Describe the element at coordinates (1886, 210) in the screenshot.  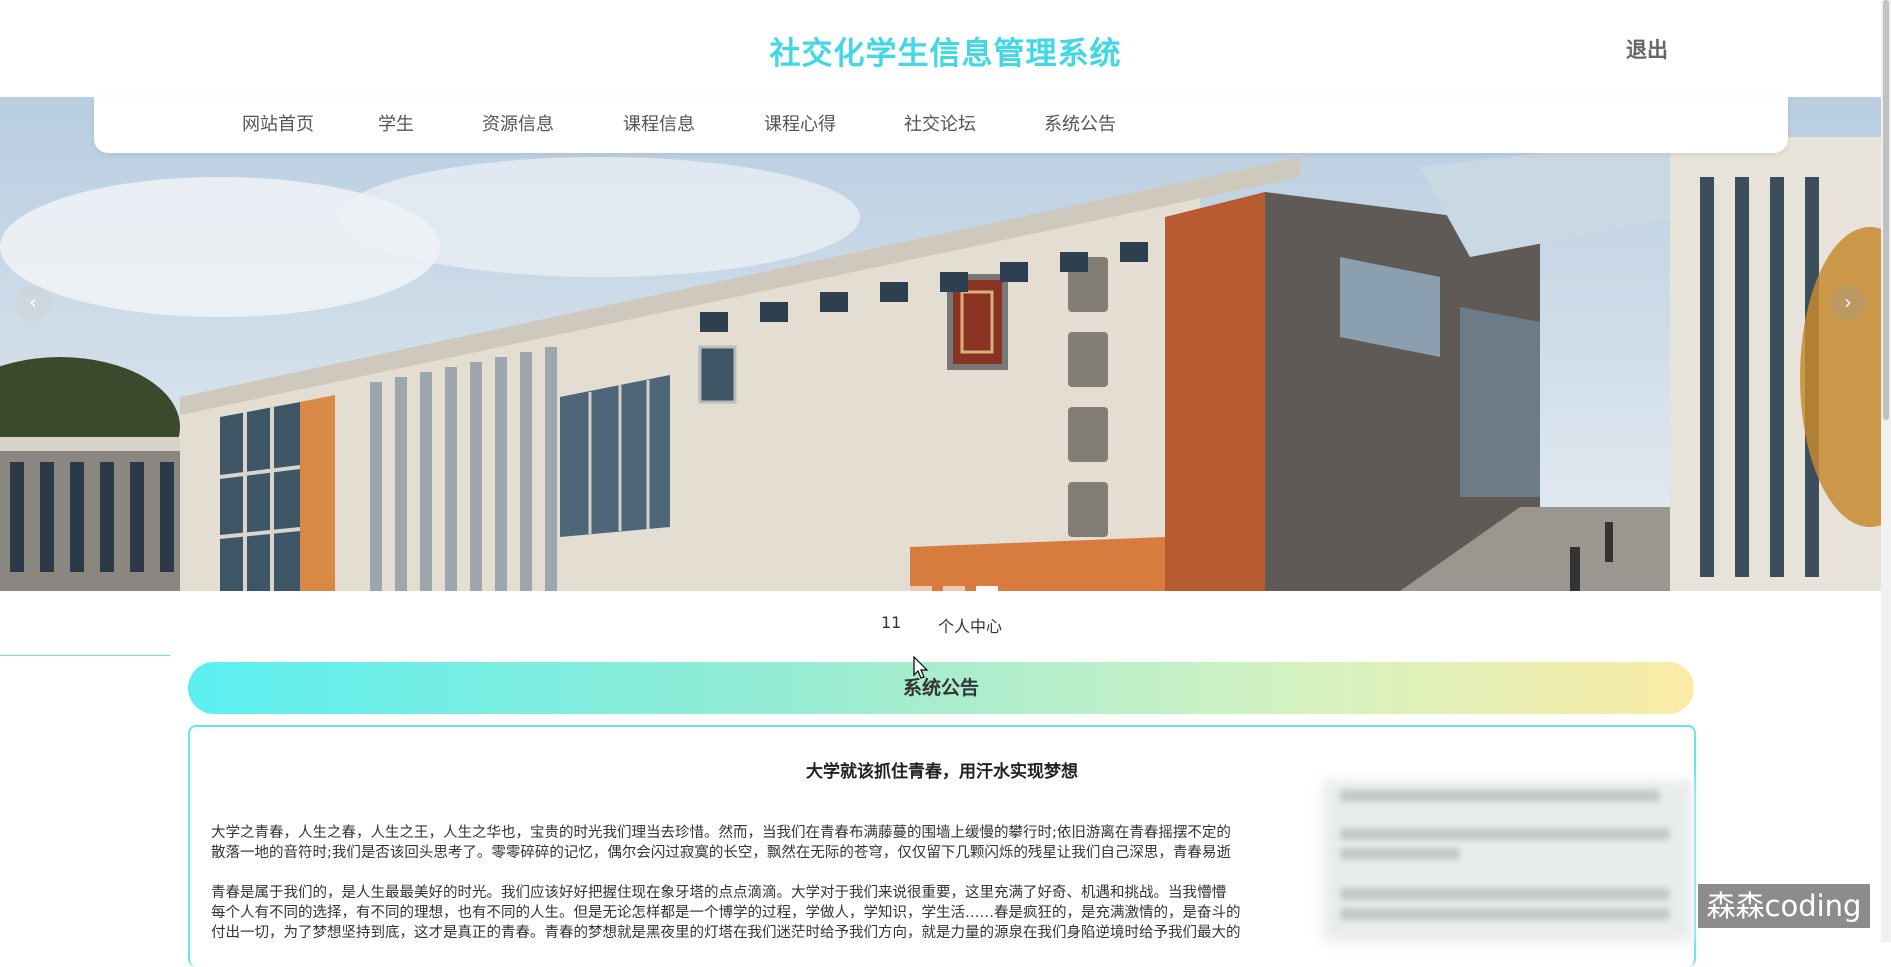
I see `scrollbar-thumb` at that location.